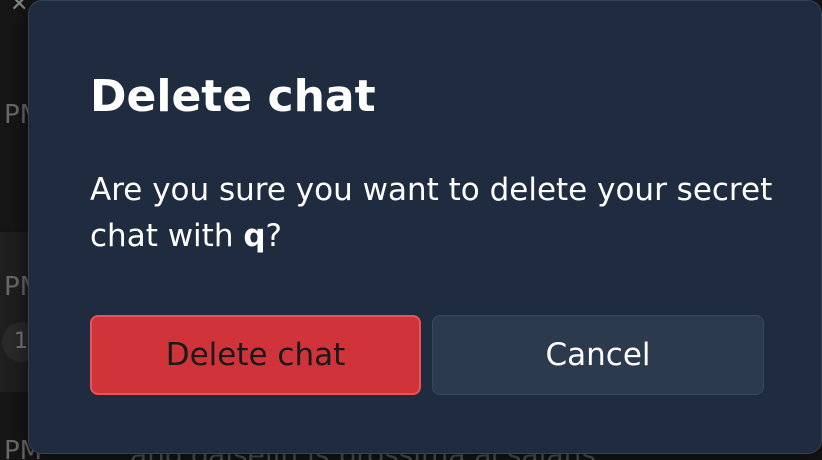 This screenshot has width=822, height=460. I want to click on contact-name: q, so click(254, 236).